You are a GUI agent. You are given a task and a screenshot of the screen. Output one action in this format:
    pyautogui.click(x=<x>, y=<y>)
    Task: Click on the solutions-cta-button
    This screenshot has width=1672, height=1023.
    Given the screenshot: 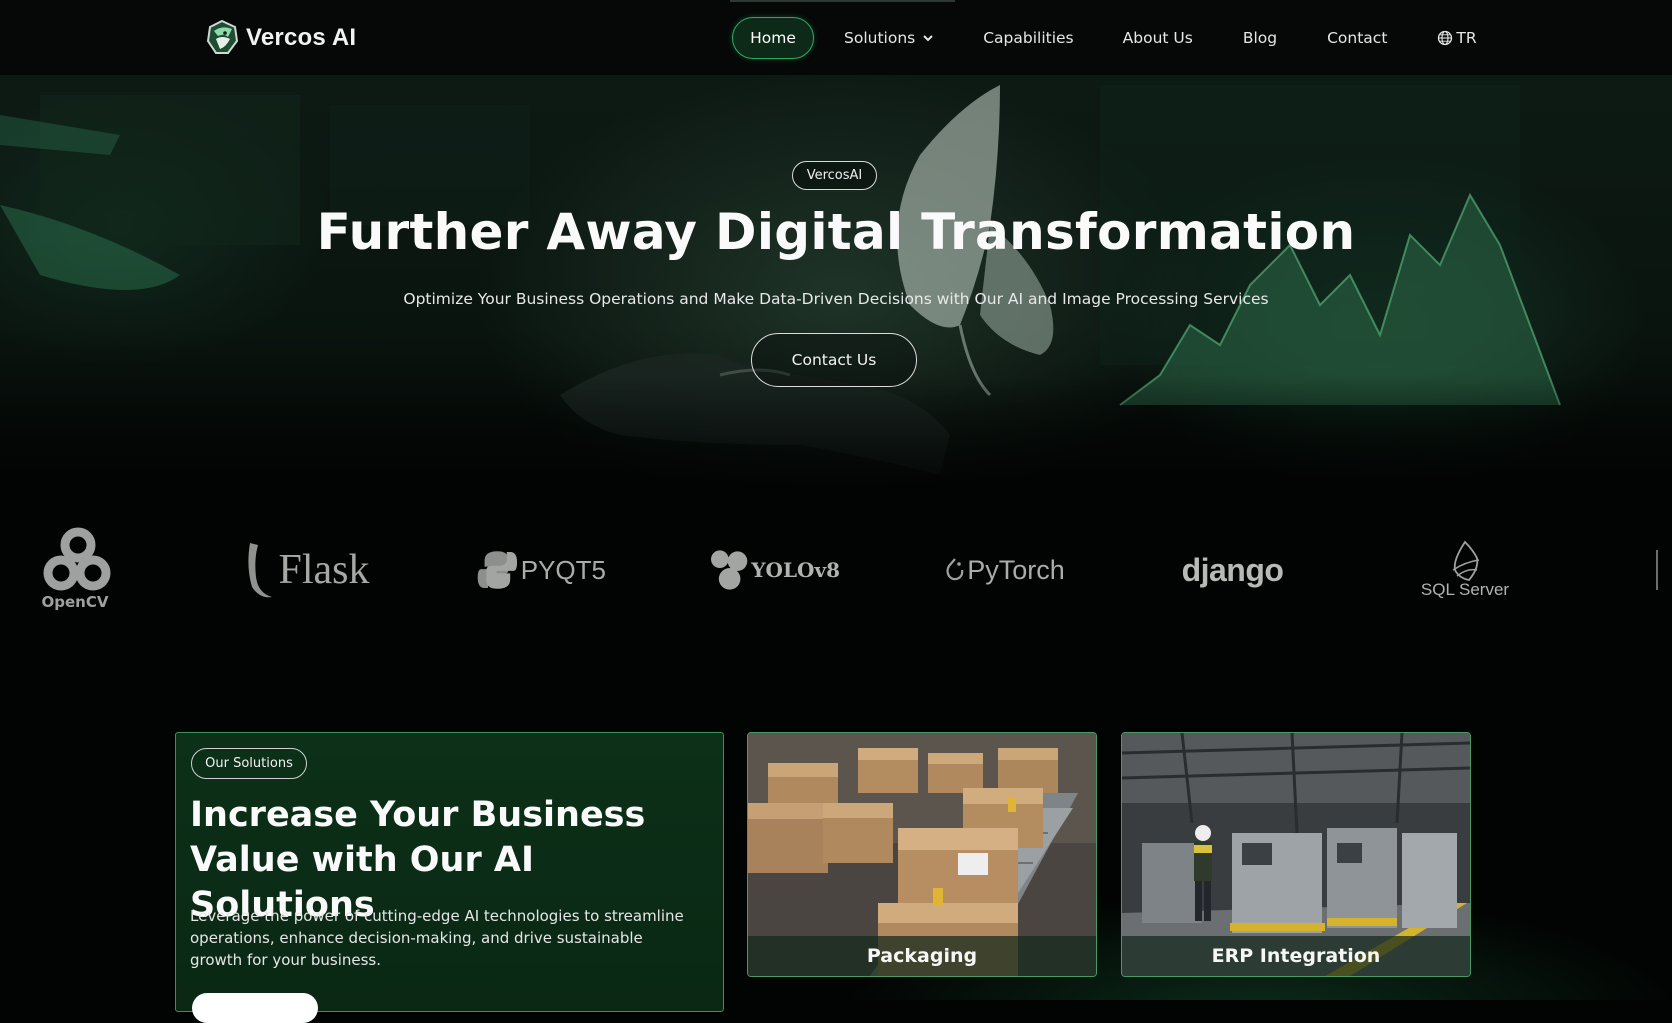 What is the action you would take?
    pyautogui.click(x=255, y=1008)
    